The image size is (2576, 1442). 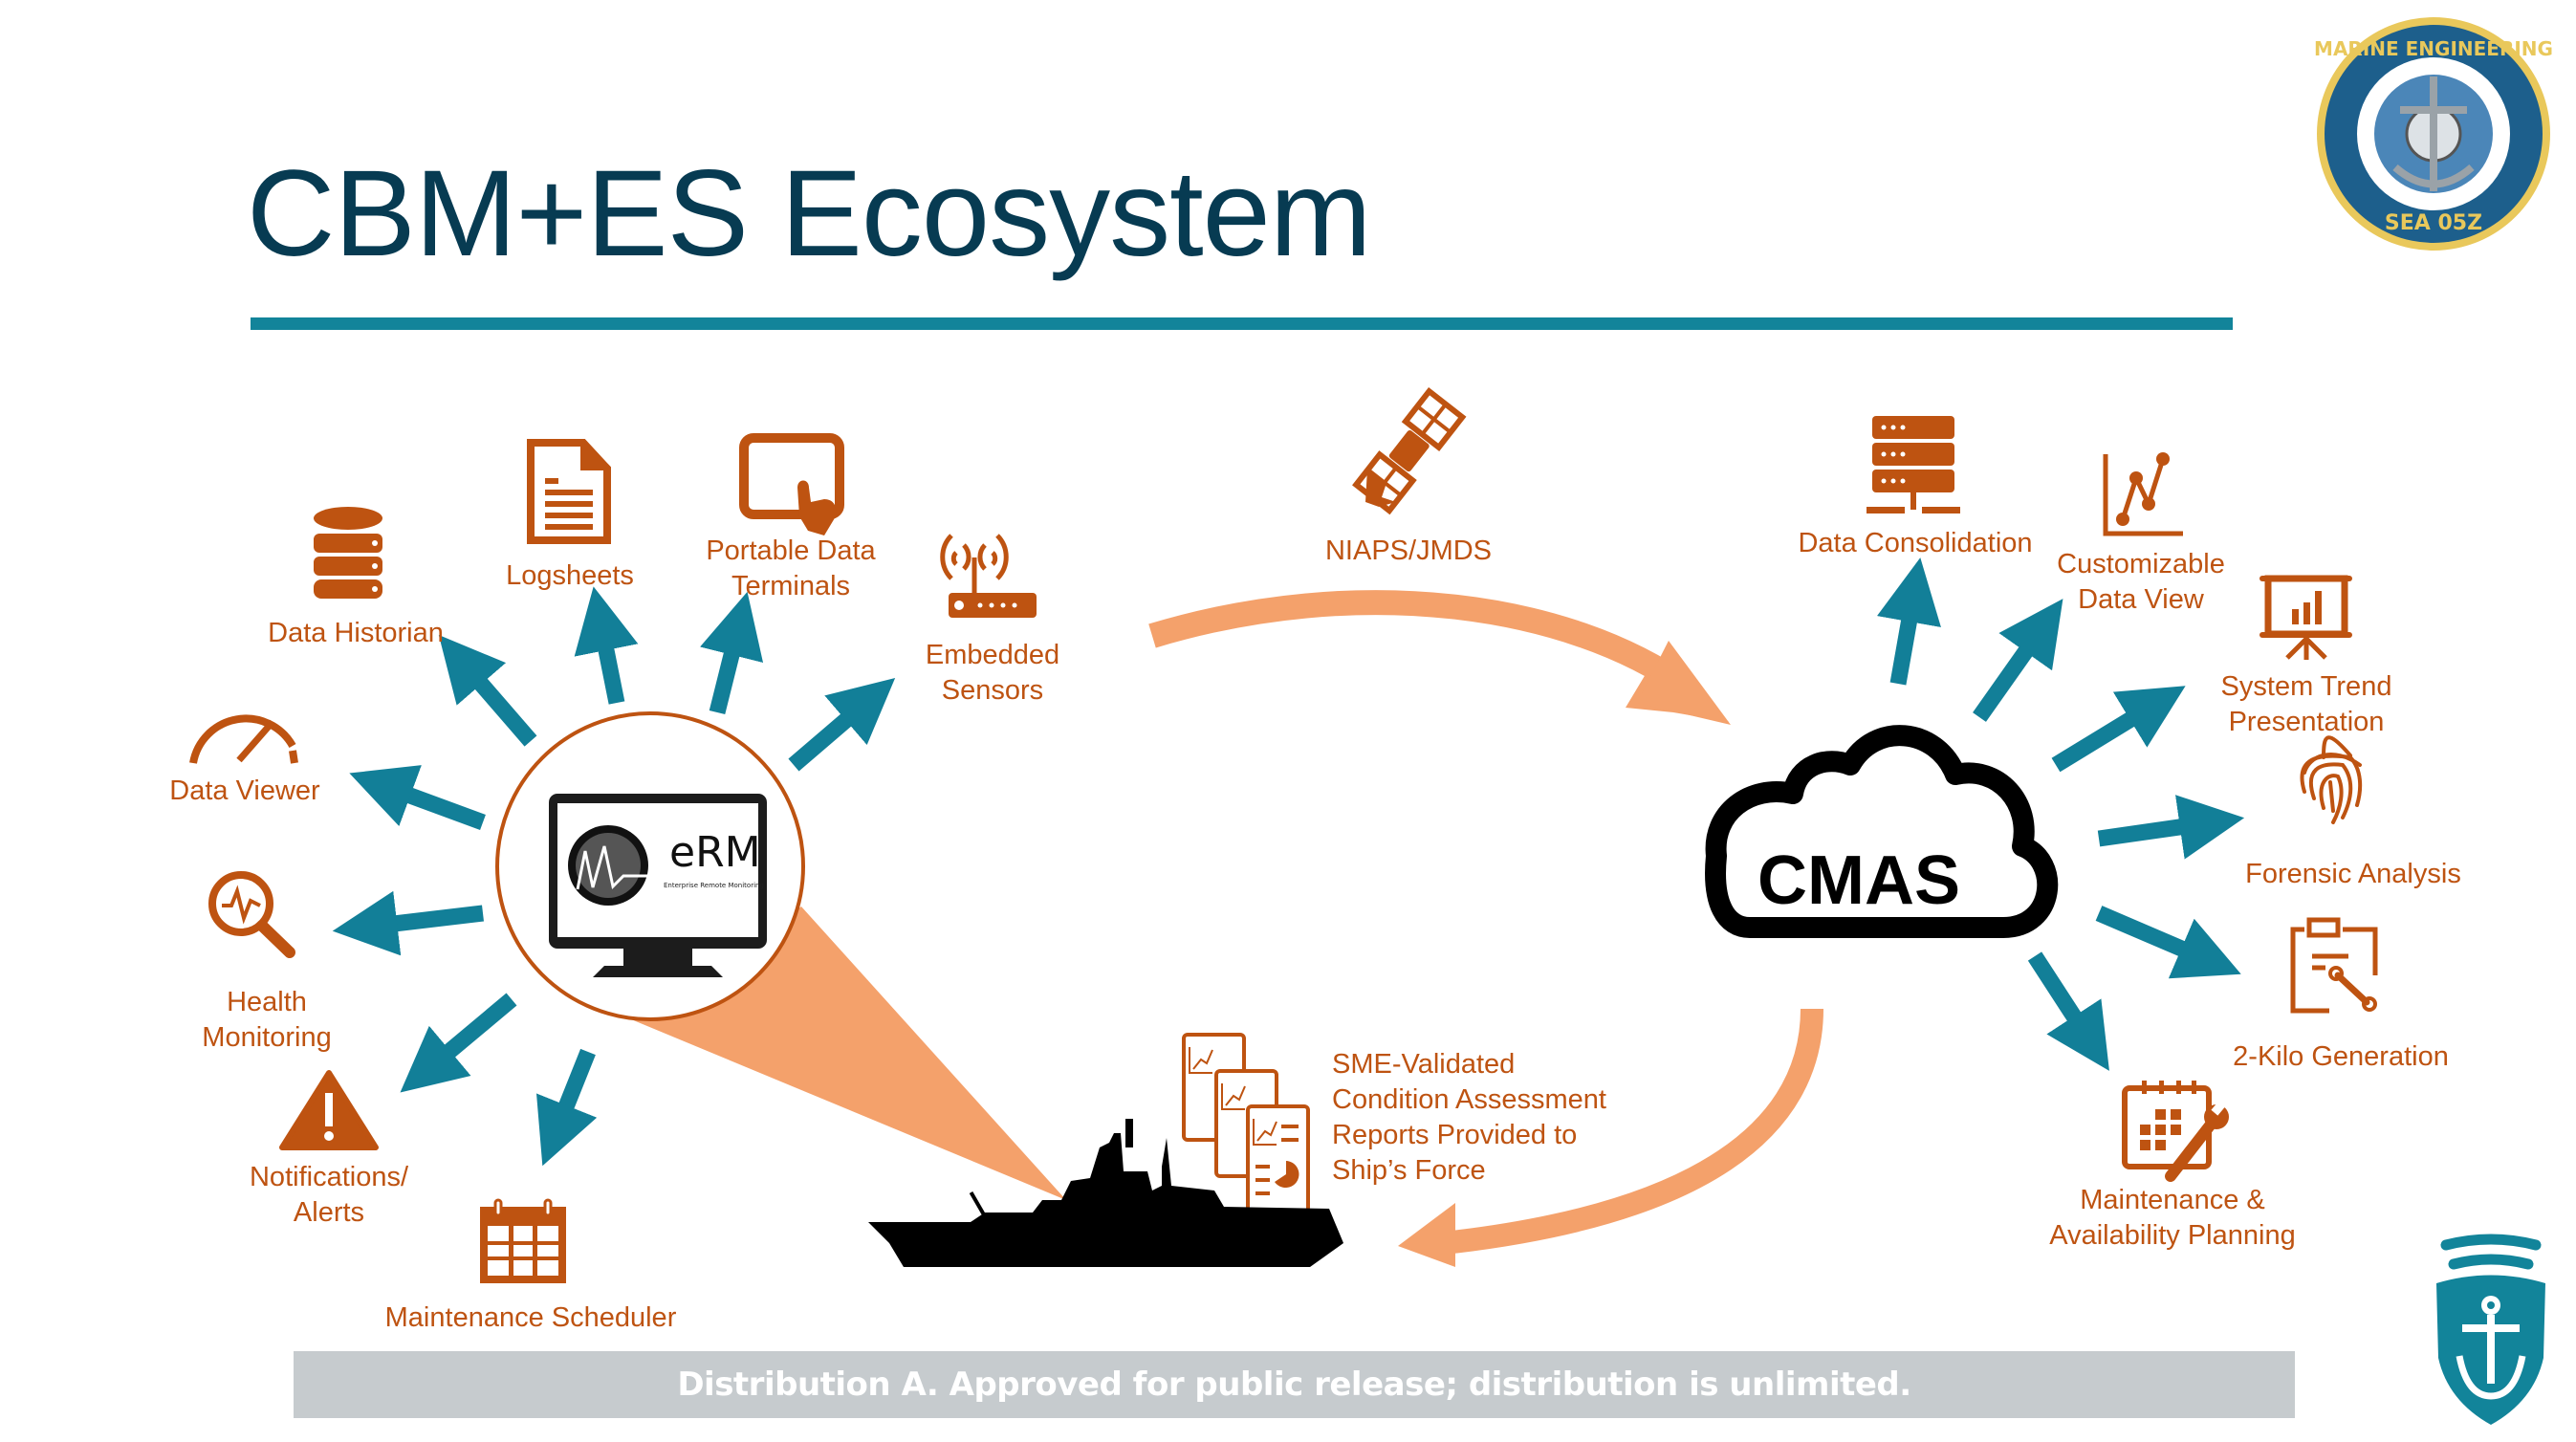 I want to click on label-line: Condition Assessment, so click(x=1469, y=1099).